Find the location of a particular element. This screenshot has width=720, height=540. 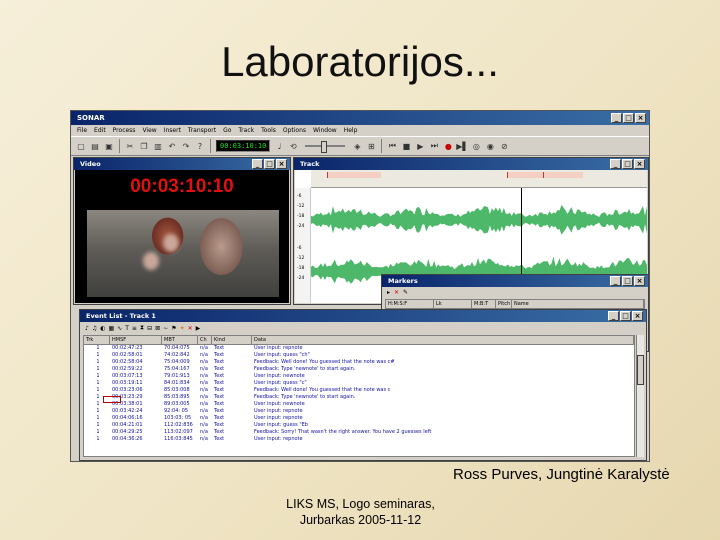

markers-minimize-button: _ is located at coordinates (615, 281).